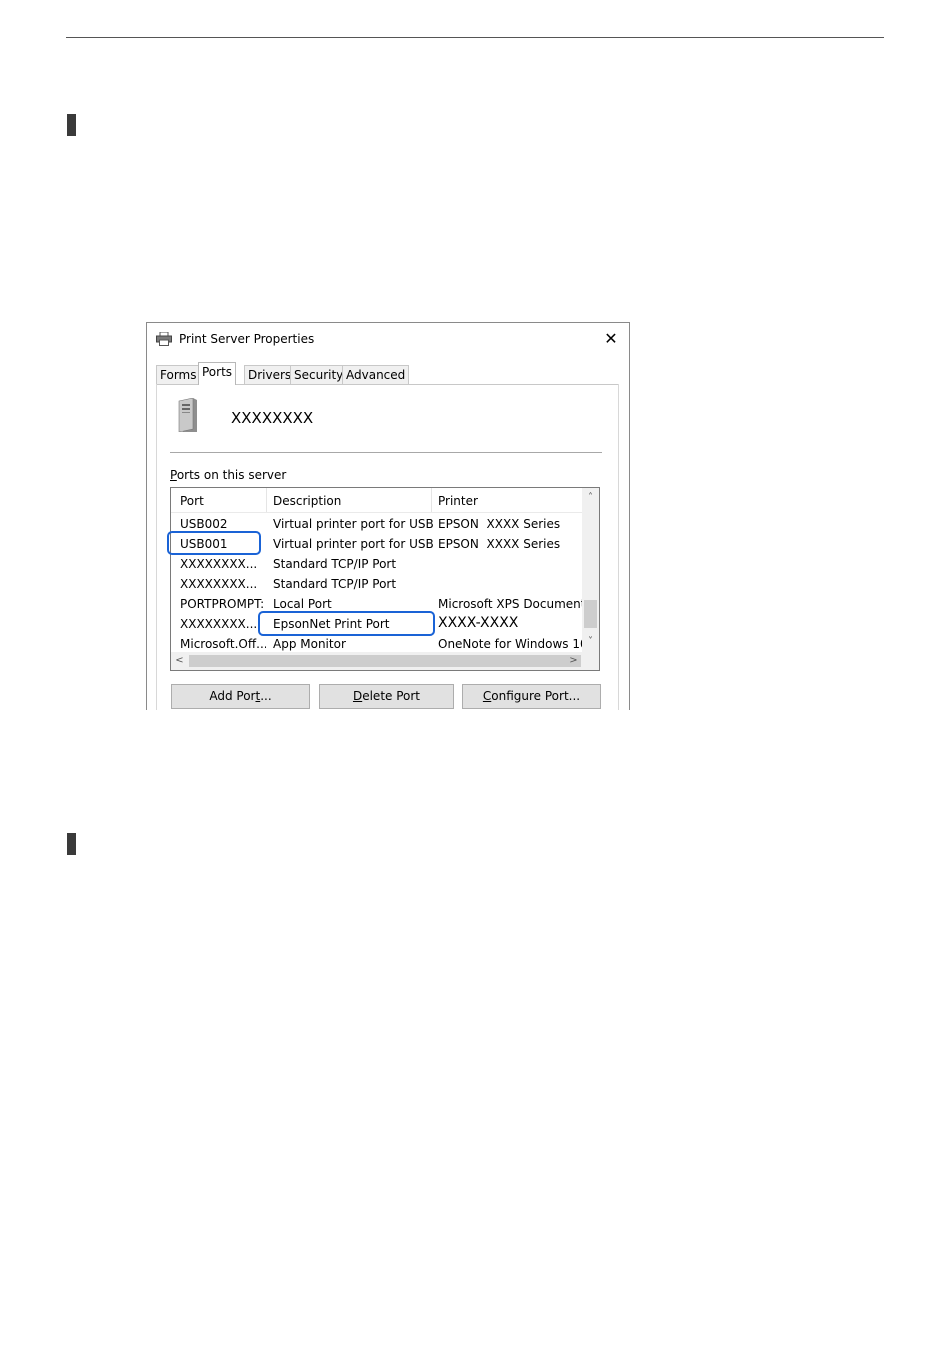  What do you see at coordinates (510, 644) in the screenshot?
I see `printer-cell: OneNote for Windows 10` at bounding box center [510, 644].